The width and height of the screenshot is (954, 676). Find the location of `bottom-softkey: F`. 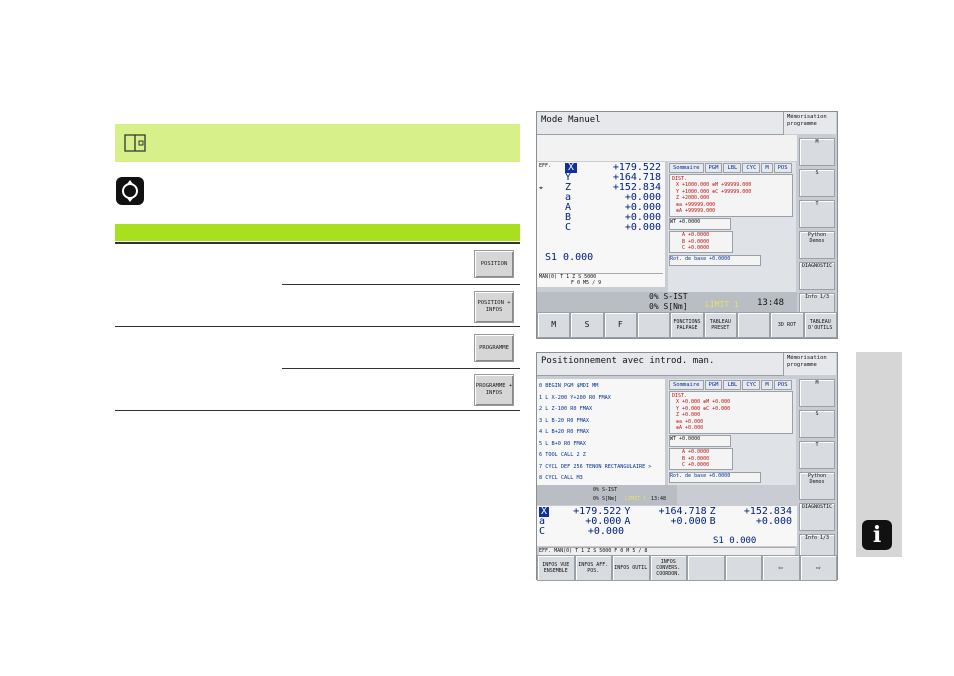

bottom-softkey: F is located at coordinates (620, 325).